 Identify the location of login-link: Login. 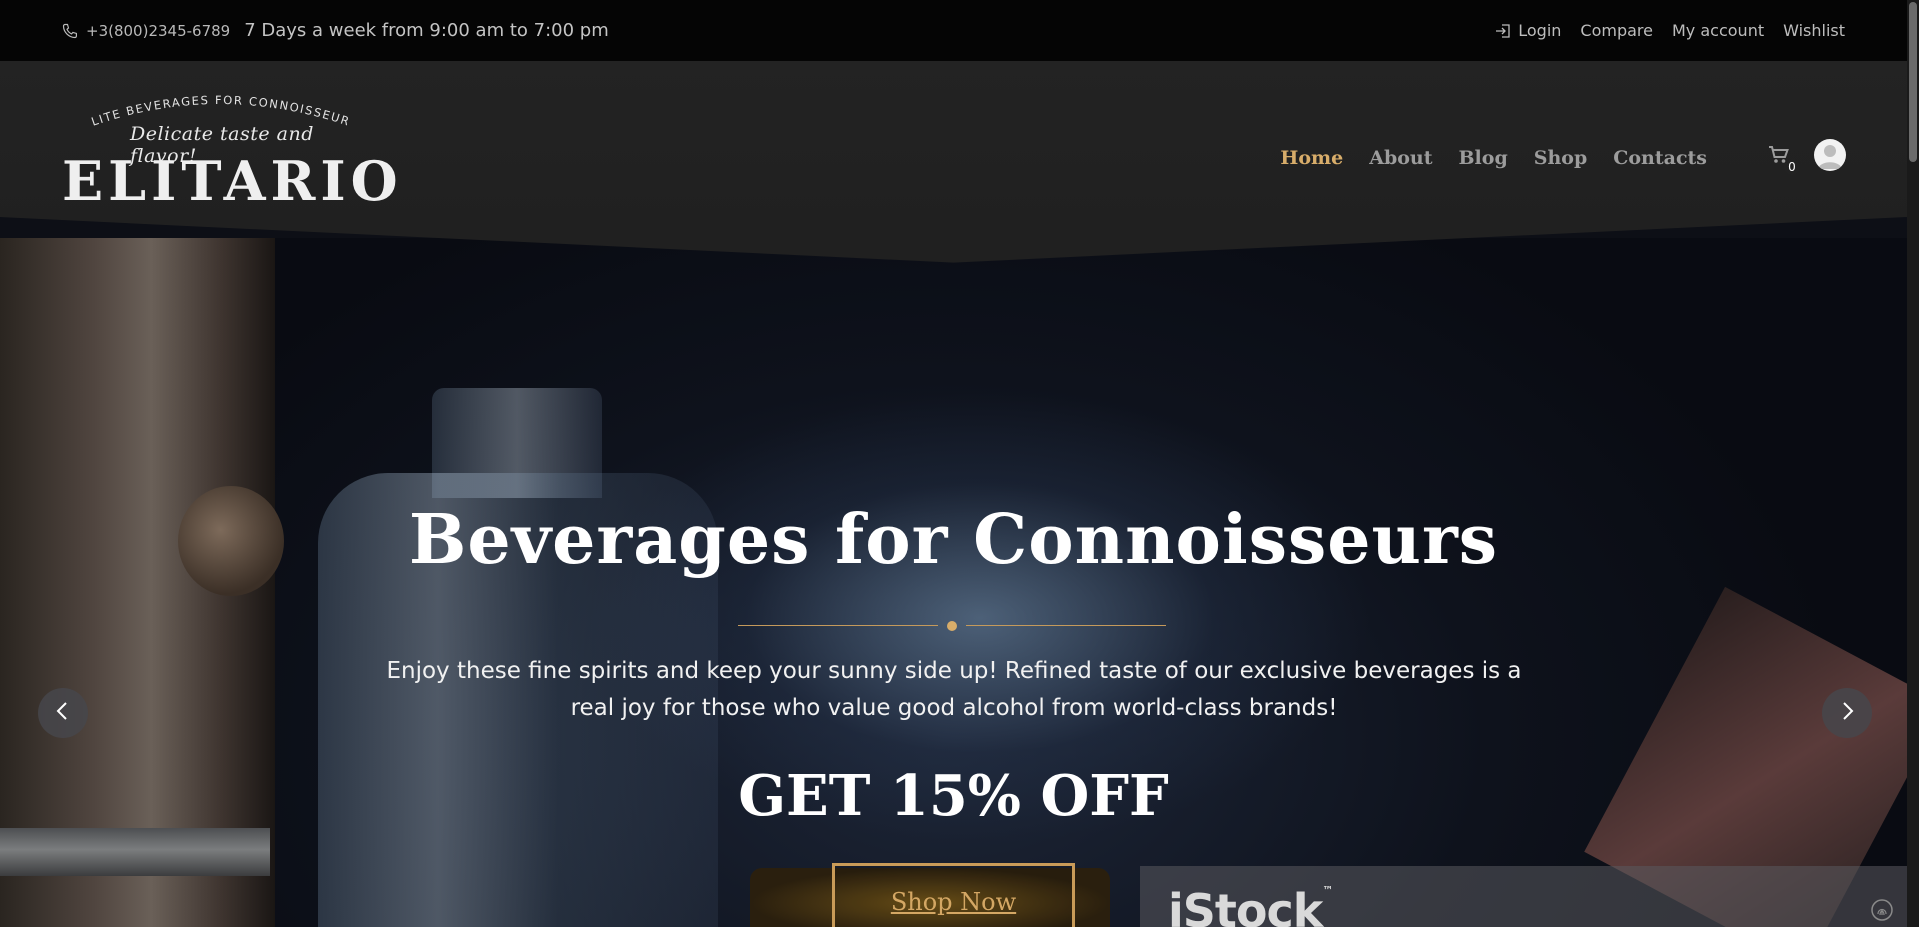
(1528, 30).